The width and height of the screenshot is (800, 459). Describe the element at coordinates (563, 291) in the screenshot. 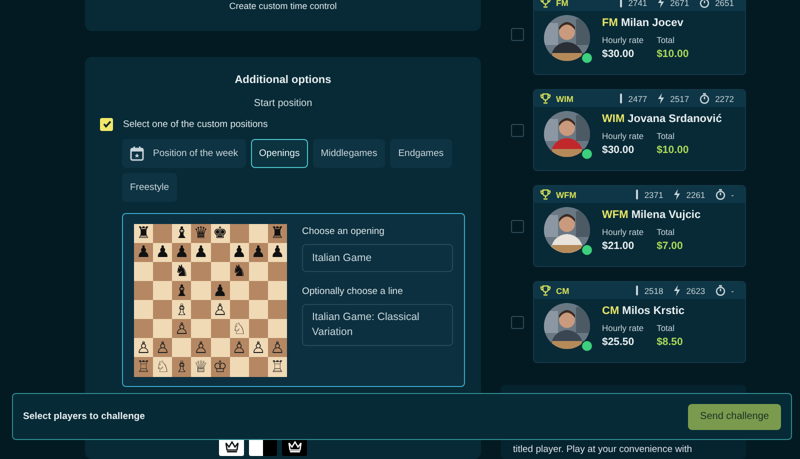

I see `title-label: CM` at that location.